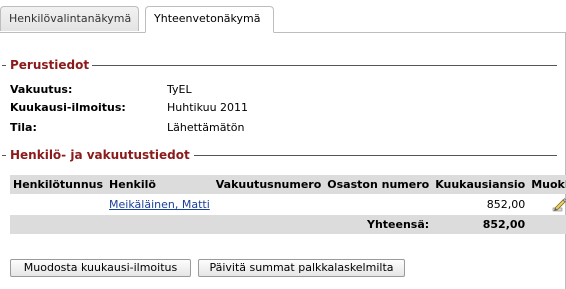 The width and height of the screenshot is (566, 289). What do you see at coordinates (58, 204) in the screenshot?
I see `person-id-cell` at bounding box center [58, 204].